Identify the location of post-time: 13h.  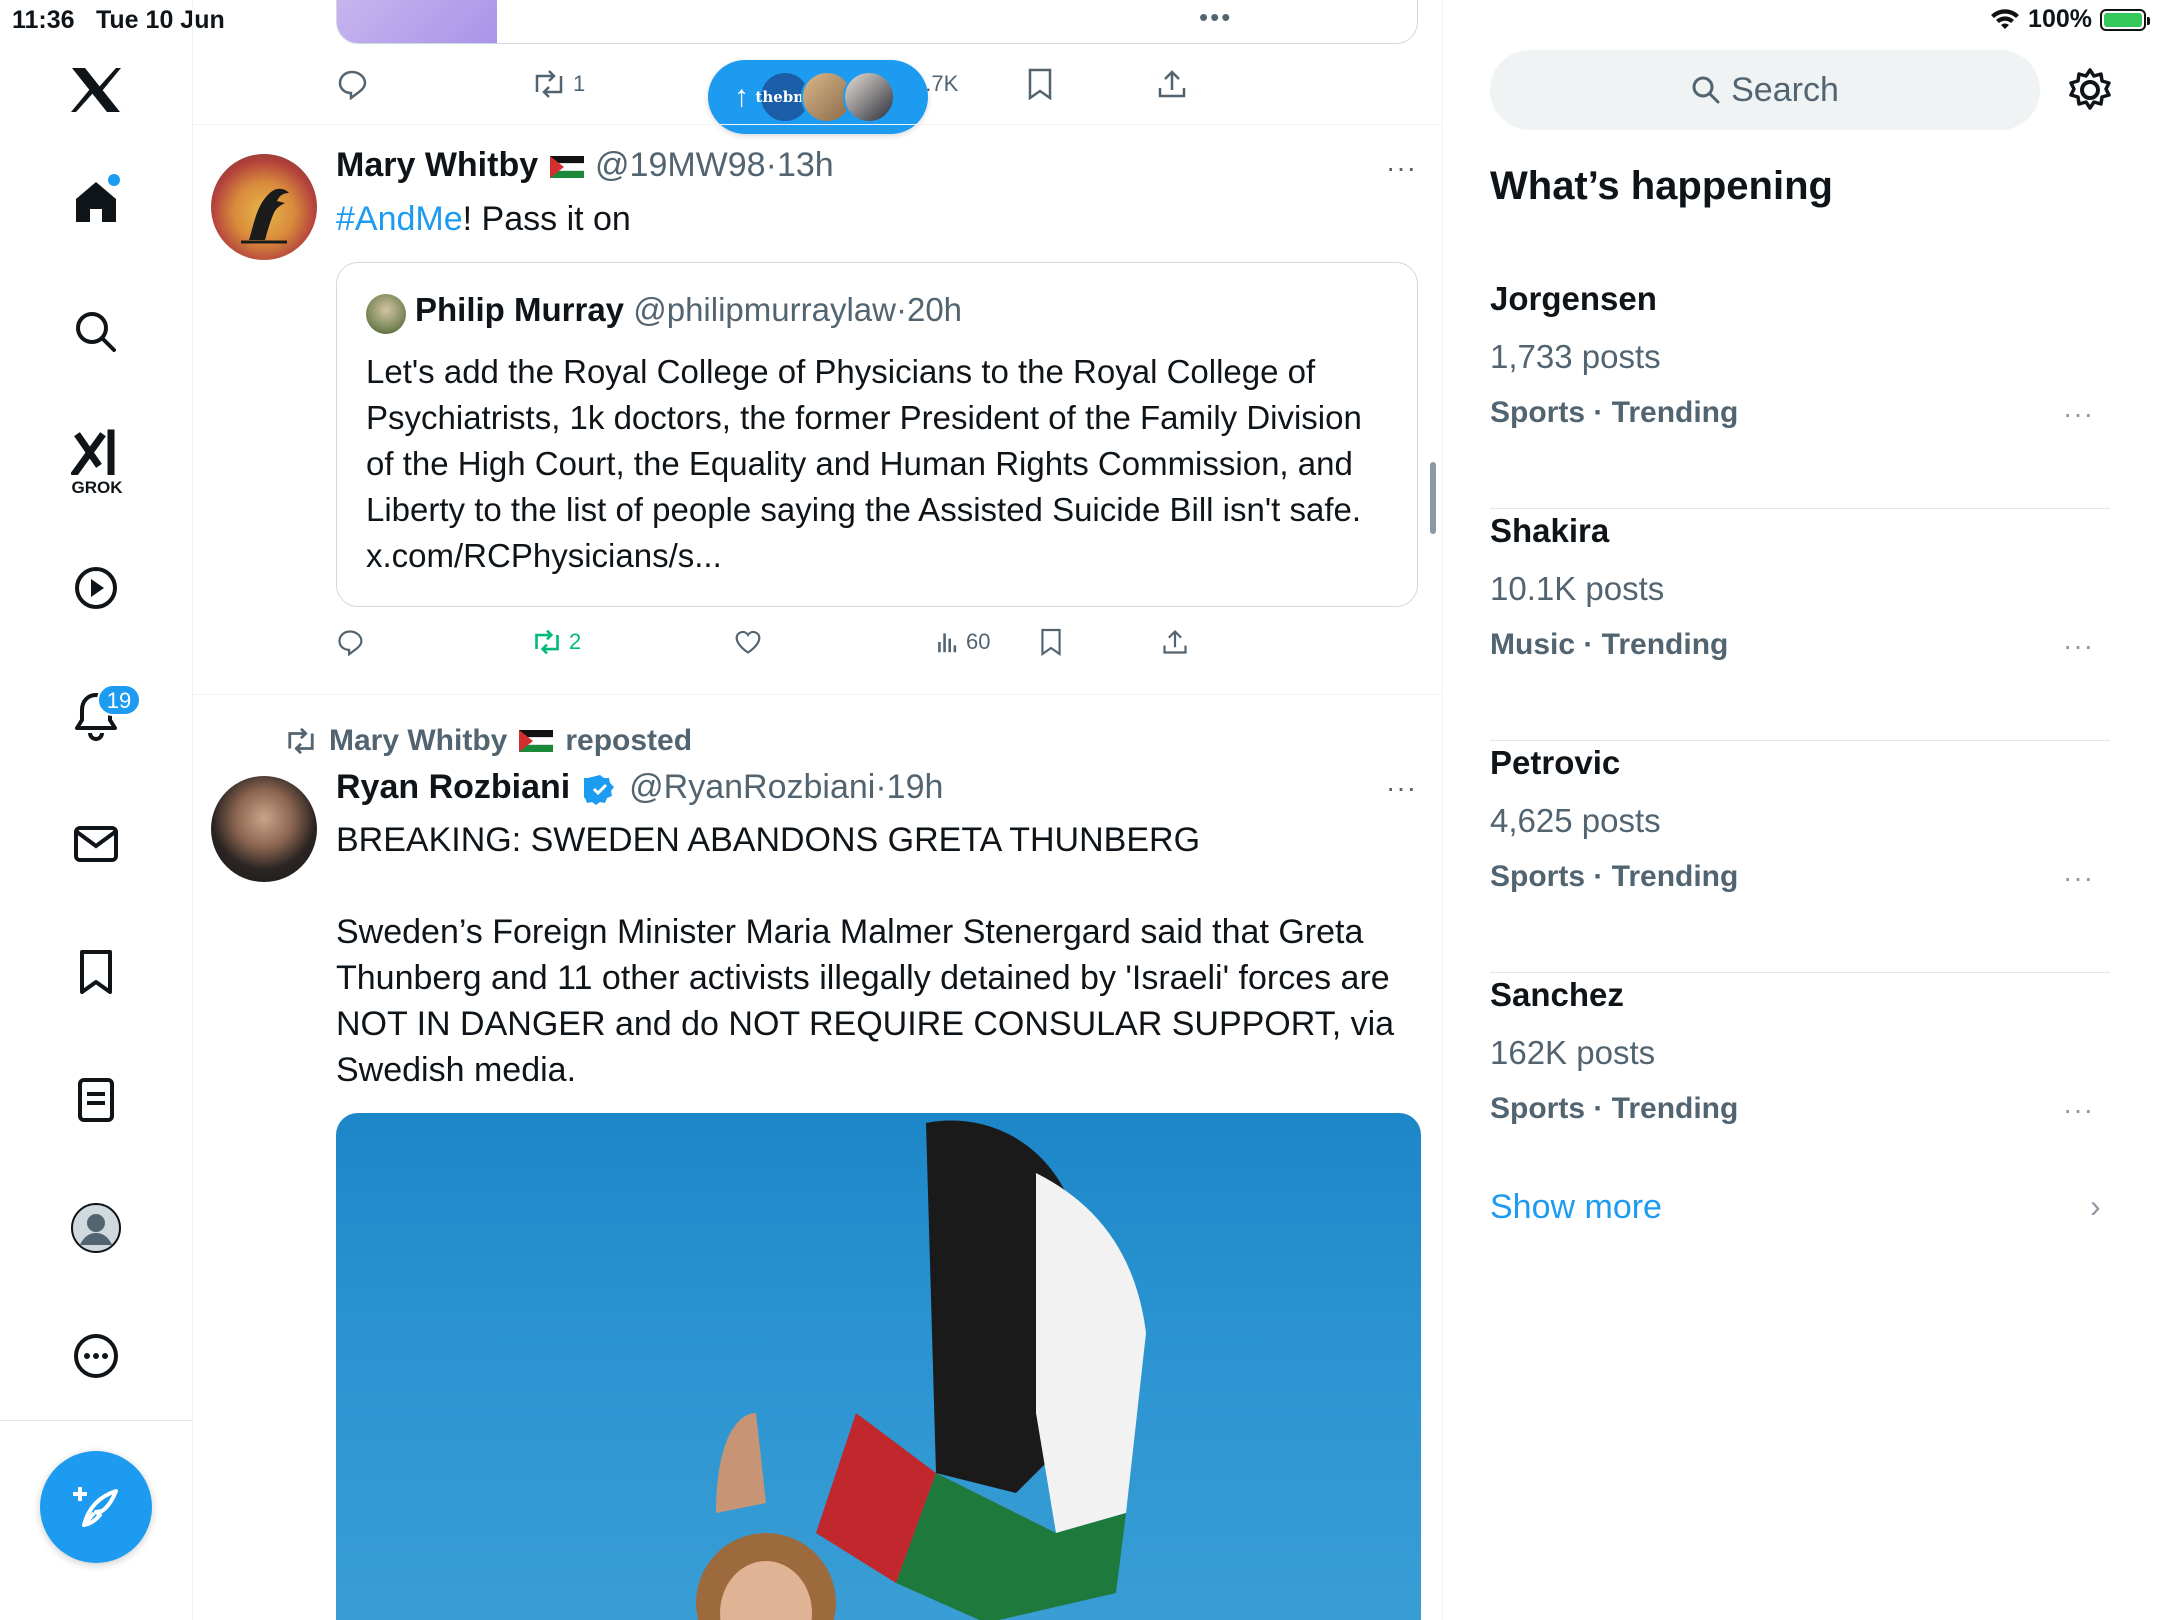
(805, 165).